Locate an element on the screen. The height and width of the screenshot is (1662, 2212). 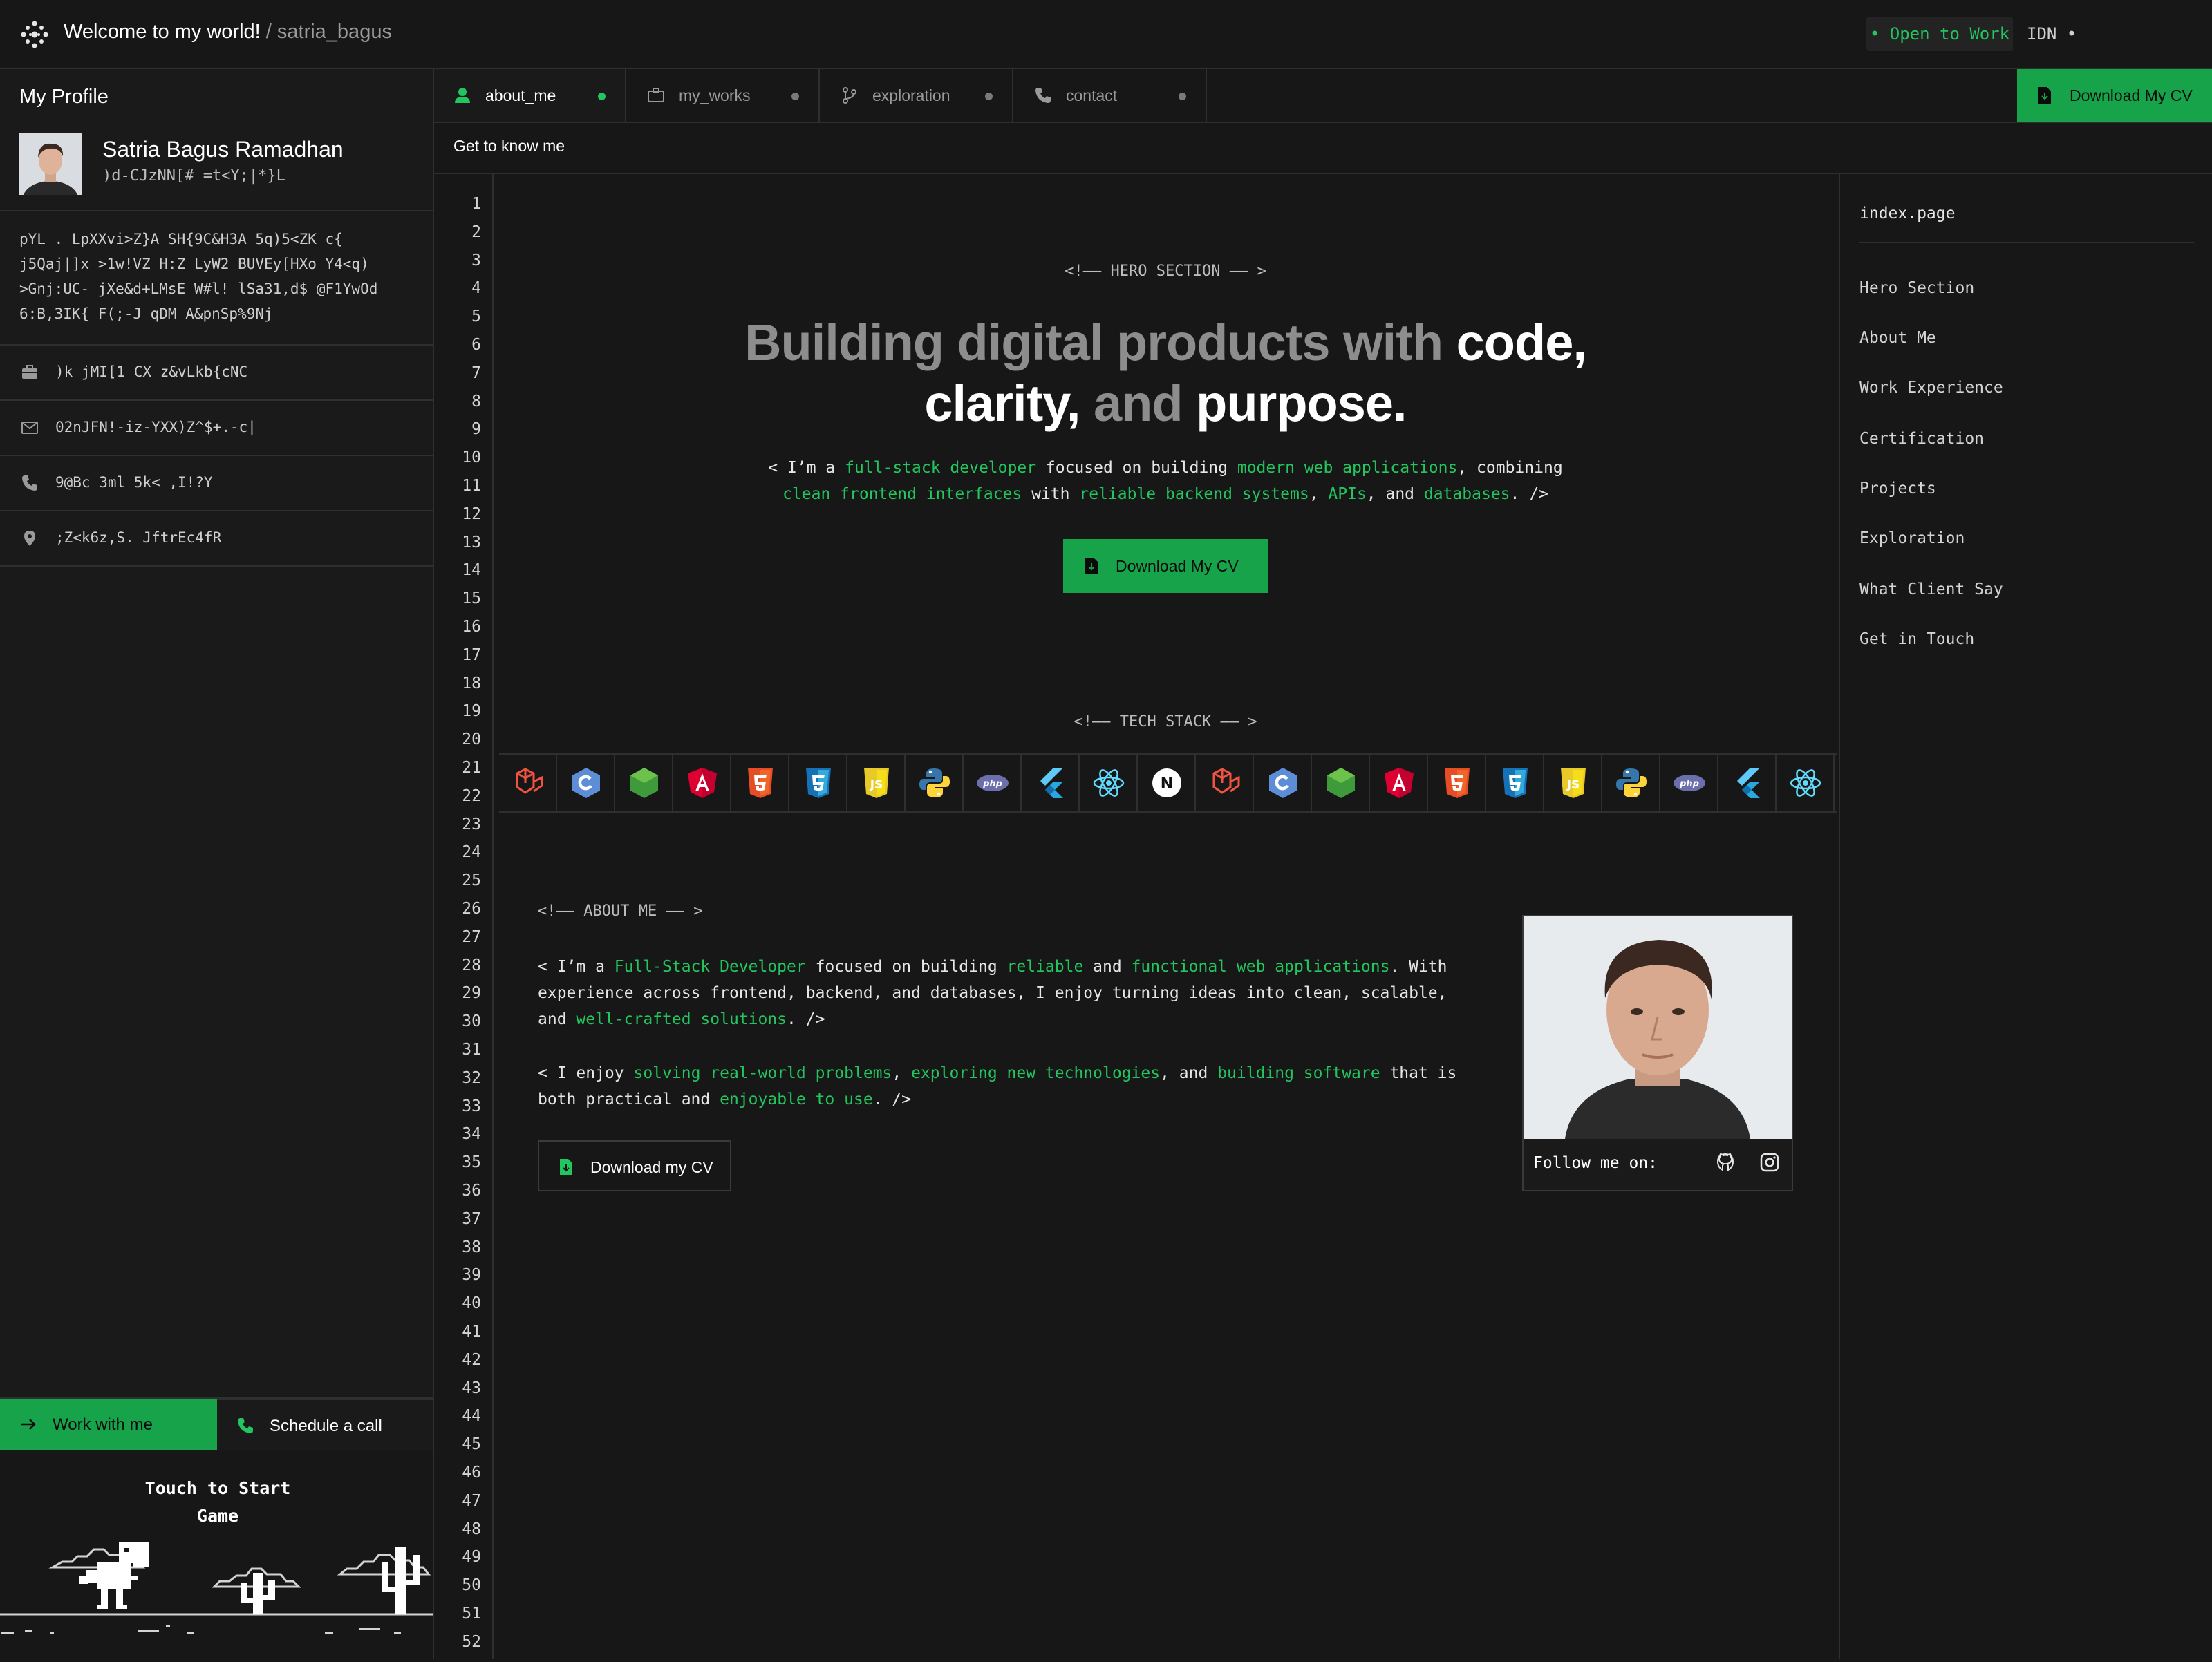
line-number: 44 is located at coordinates (472, 1417).